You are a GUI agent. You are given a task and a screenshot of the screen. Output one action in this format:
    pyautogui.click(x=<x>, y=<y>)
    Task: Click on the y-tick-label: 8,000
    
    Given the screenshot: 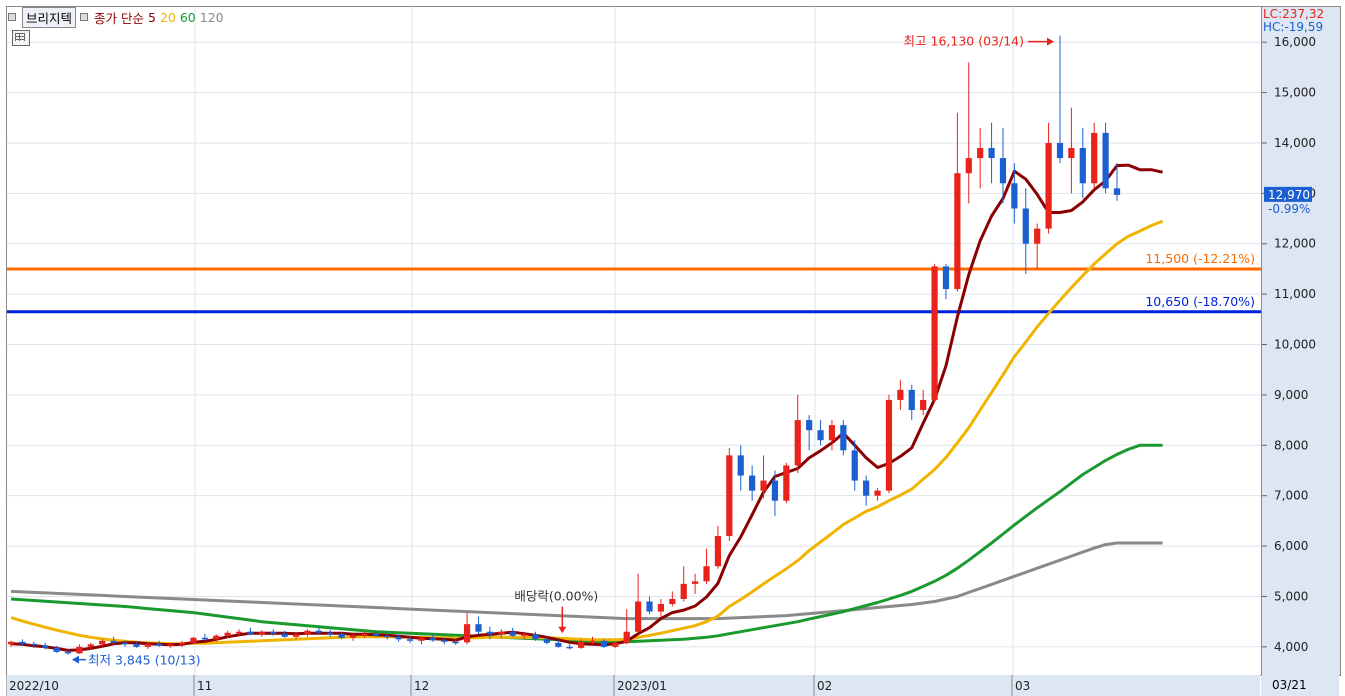 What is the action you would take?
    pyautogui.click(x=1291, y=445)
    